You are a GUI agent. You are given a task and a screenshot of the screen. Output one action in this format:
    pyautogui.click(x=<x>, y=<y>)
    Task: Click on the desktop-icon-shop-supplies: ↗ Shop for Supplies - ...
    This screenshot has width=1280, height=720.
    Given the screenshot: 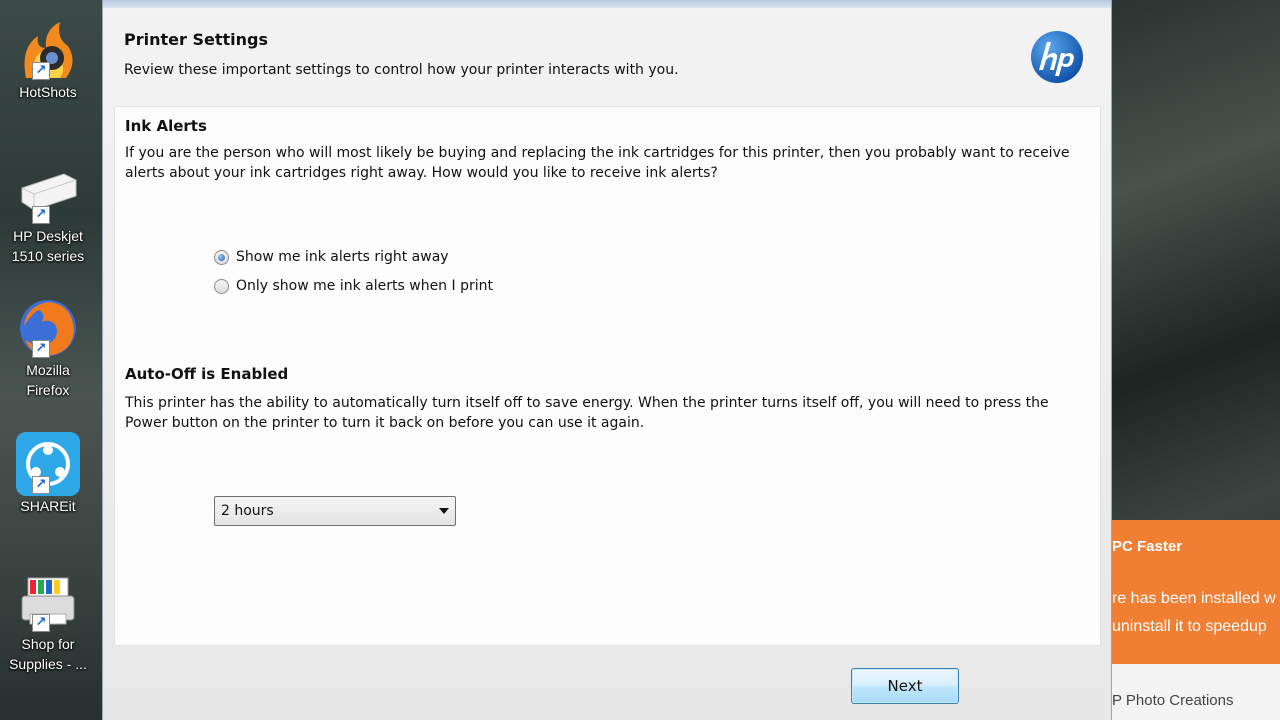 What is the action you would take?
    pyautogui.click(x=48, y=622)
    